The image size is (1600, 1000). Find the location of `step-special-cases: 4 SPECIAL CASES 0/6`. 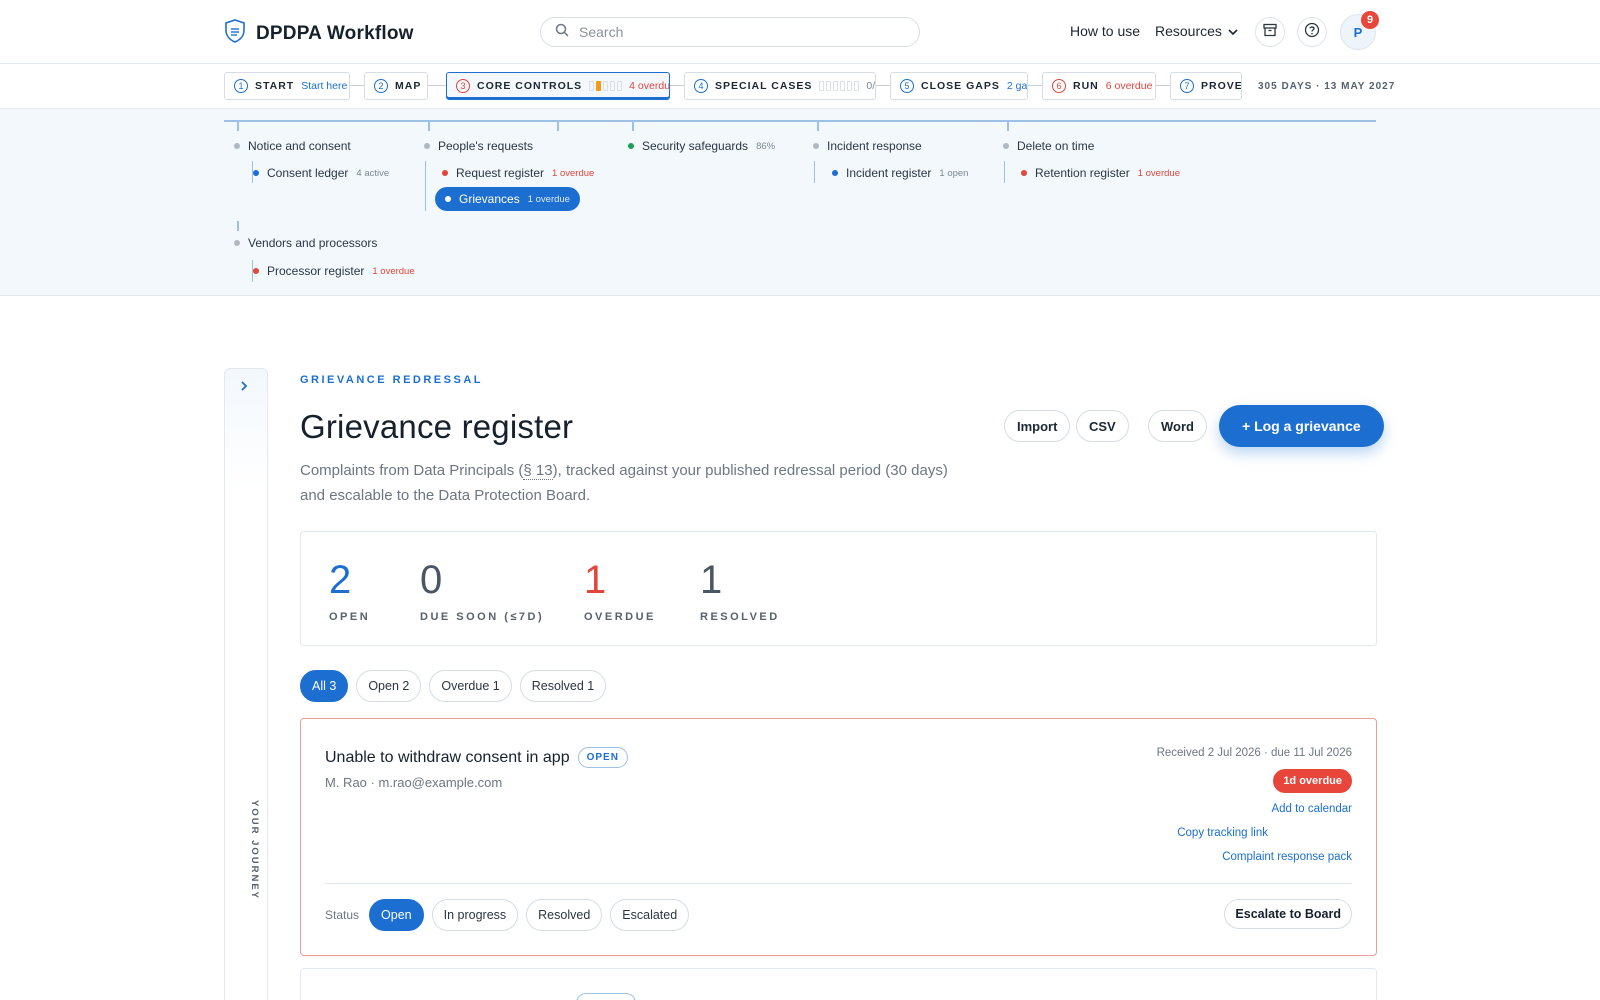

step-special-cases: 4 SPECIAL CASES 0/6 is located at coordinates (780, 86).